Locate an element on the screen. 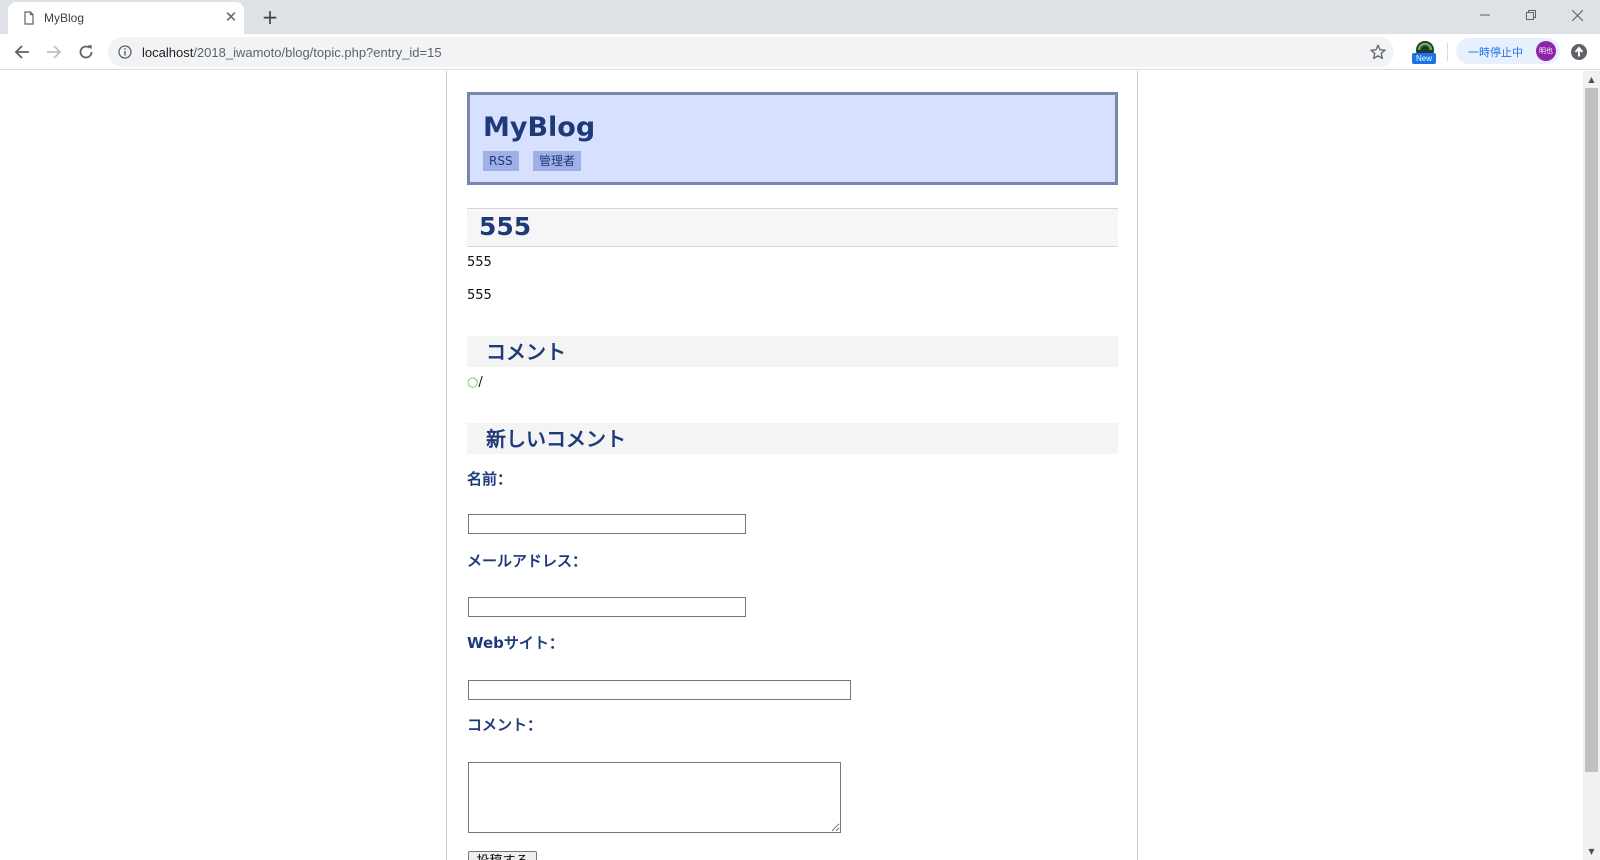 This screenshot has width=1600, height=860. email-field is located at coordinates (607, 607).